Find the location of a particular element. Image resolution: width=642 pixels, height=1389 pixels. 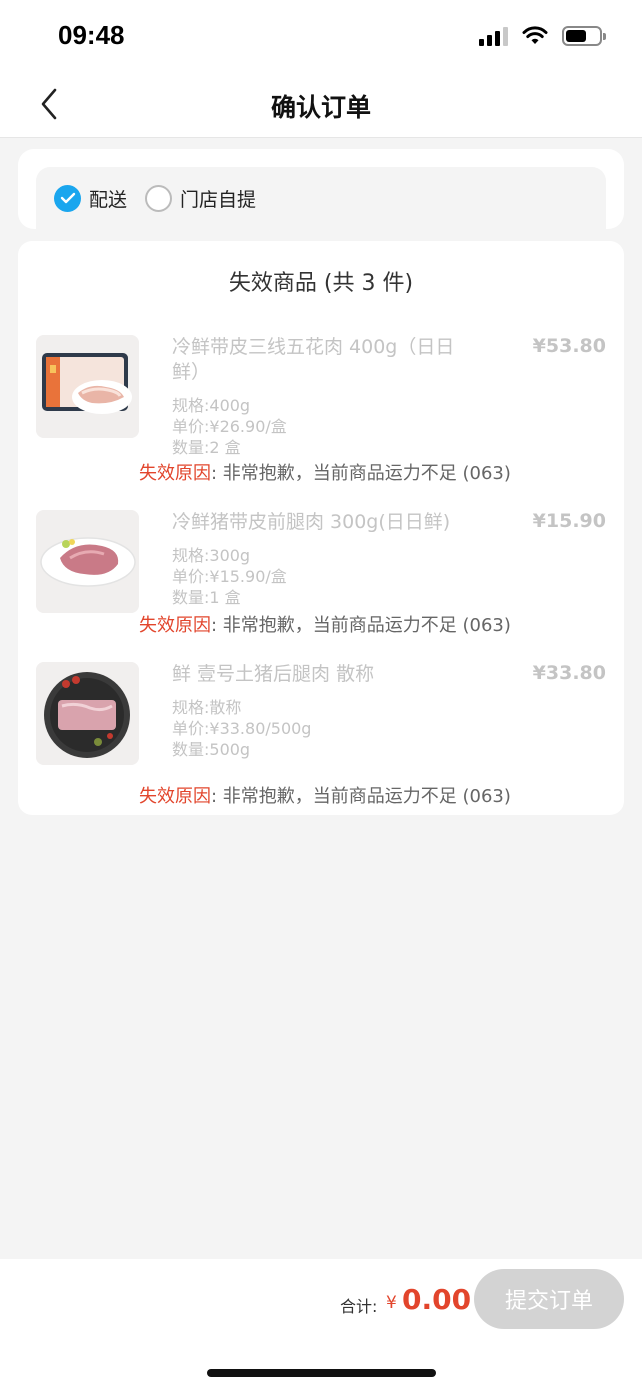

product-quantity: 数量:1 盒 is located at coordinates (206, 597).